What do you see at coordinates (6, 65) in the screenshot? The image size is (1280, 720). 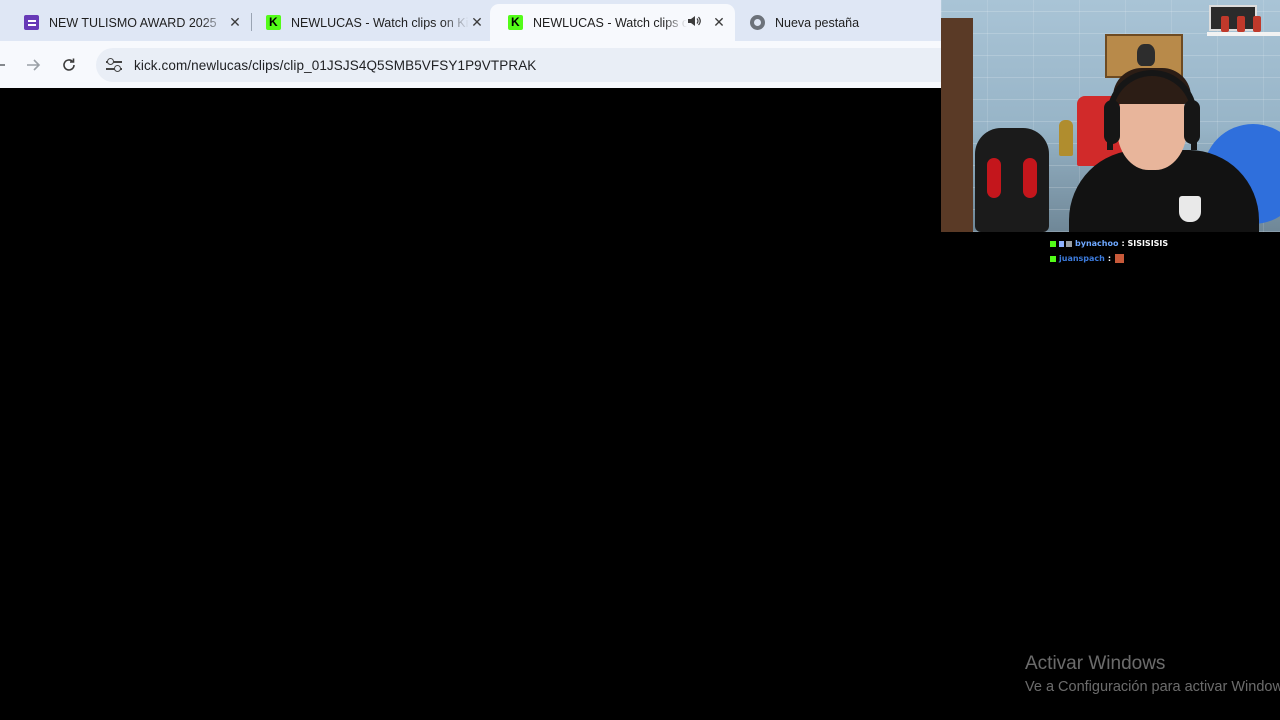 I see `back-arrow-icon` at bounding box center [6, 65].